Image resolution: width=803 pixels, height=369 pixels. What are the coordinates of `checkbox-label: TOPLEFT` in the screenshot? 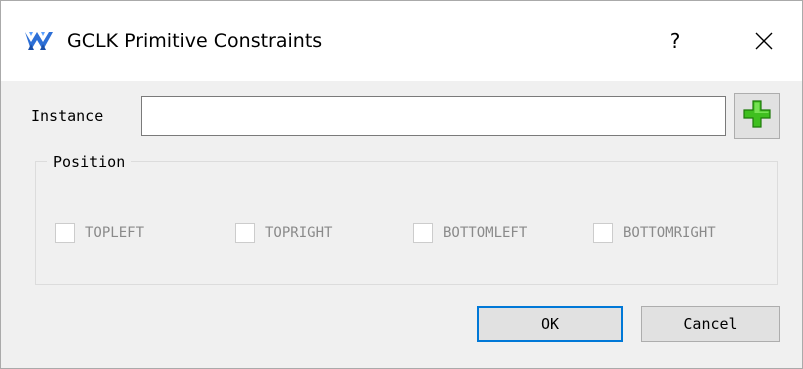 It's located at (115, 233).